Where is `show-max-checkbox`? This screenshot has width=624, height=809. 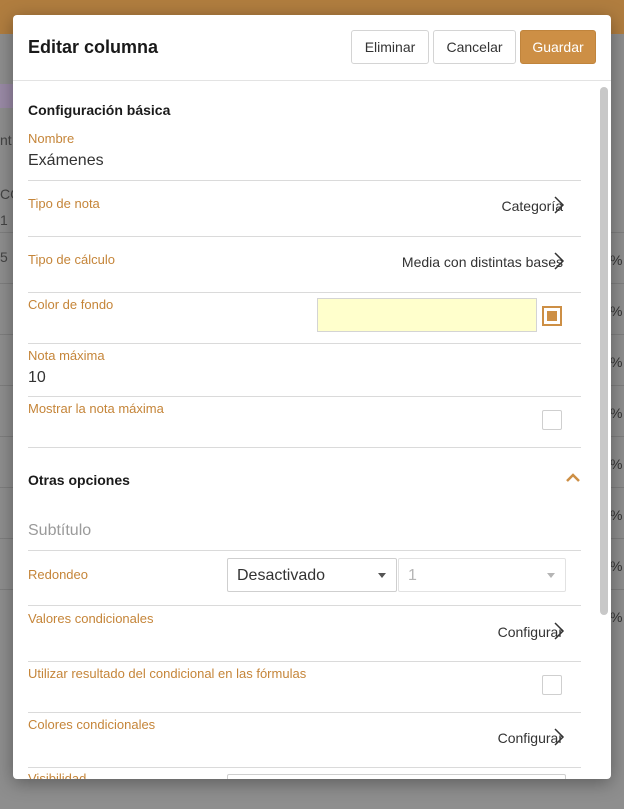 show-max-checkbox is located at coordinates (552, 420).